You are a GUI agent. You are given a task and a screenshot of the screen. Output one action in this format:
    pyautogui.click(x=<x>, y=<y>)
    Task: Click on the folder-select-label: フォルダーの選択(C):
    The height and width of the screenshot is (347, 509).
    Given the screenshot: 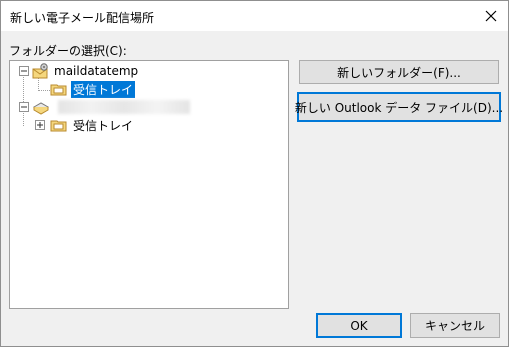 What is the action you would take?
    pyautogui.click(x=68, y=51)
    